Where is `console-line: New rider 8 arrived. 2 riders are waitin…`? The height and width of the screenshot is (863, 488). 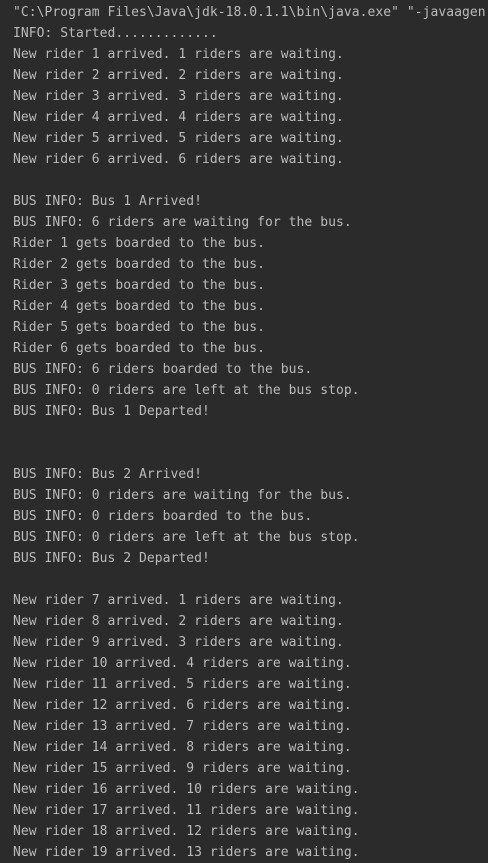
console-line: New rider 8 arrived. 2 riders are waitin… is located at coordinates (178, 621).